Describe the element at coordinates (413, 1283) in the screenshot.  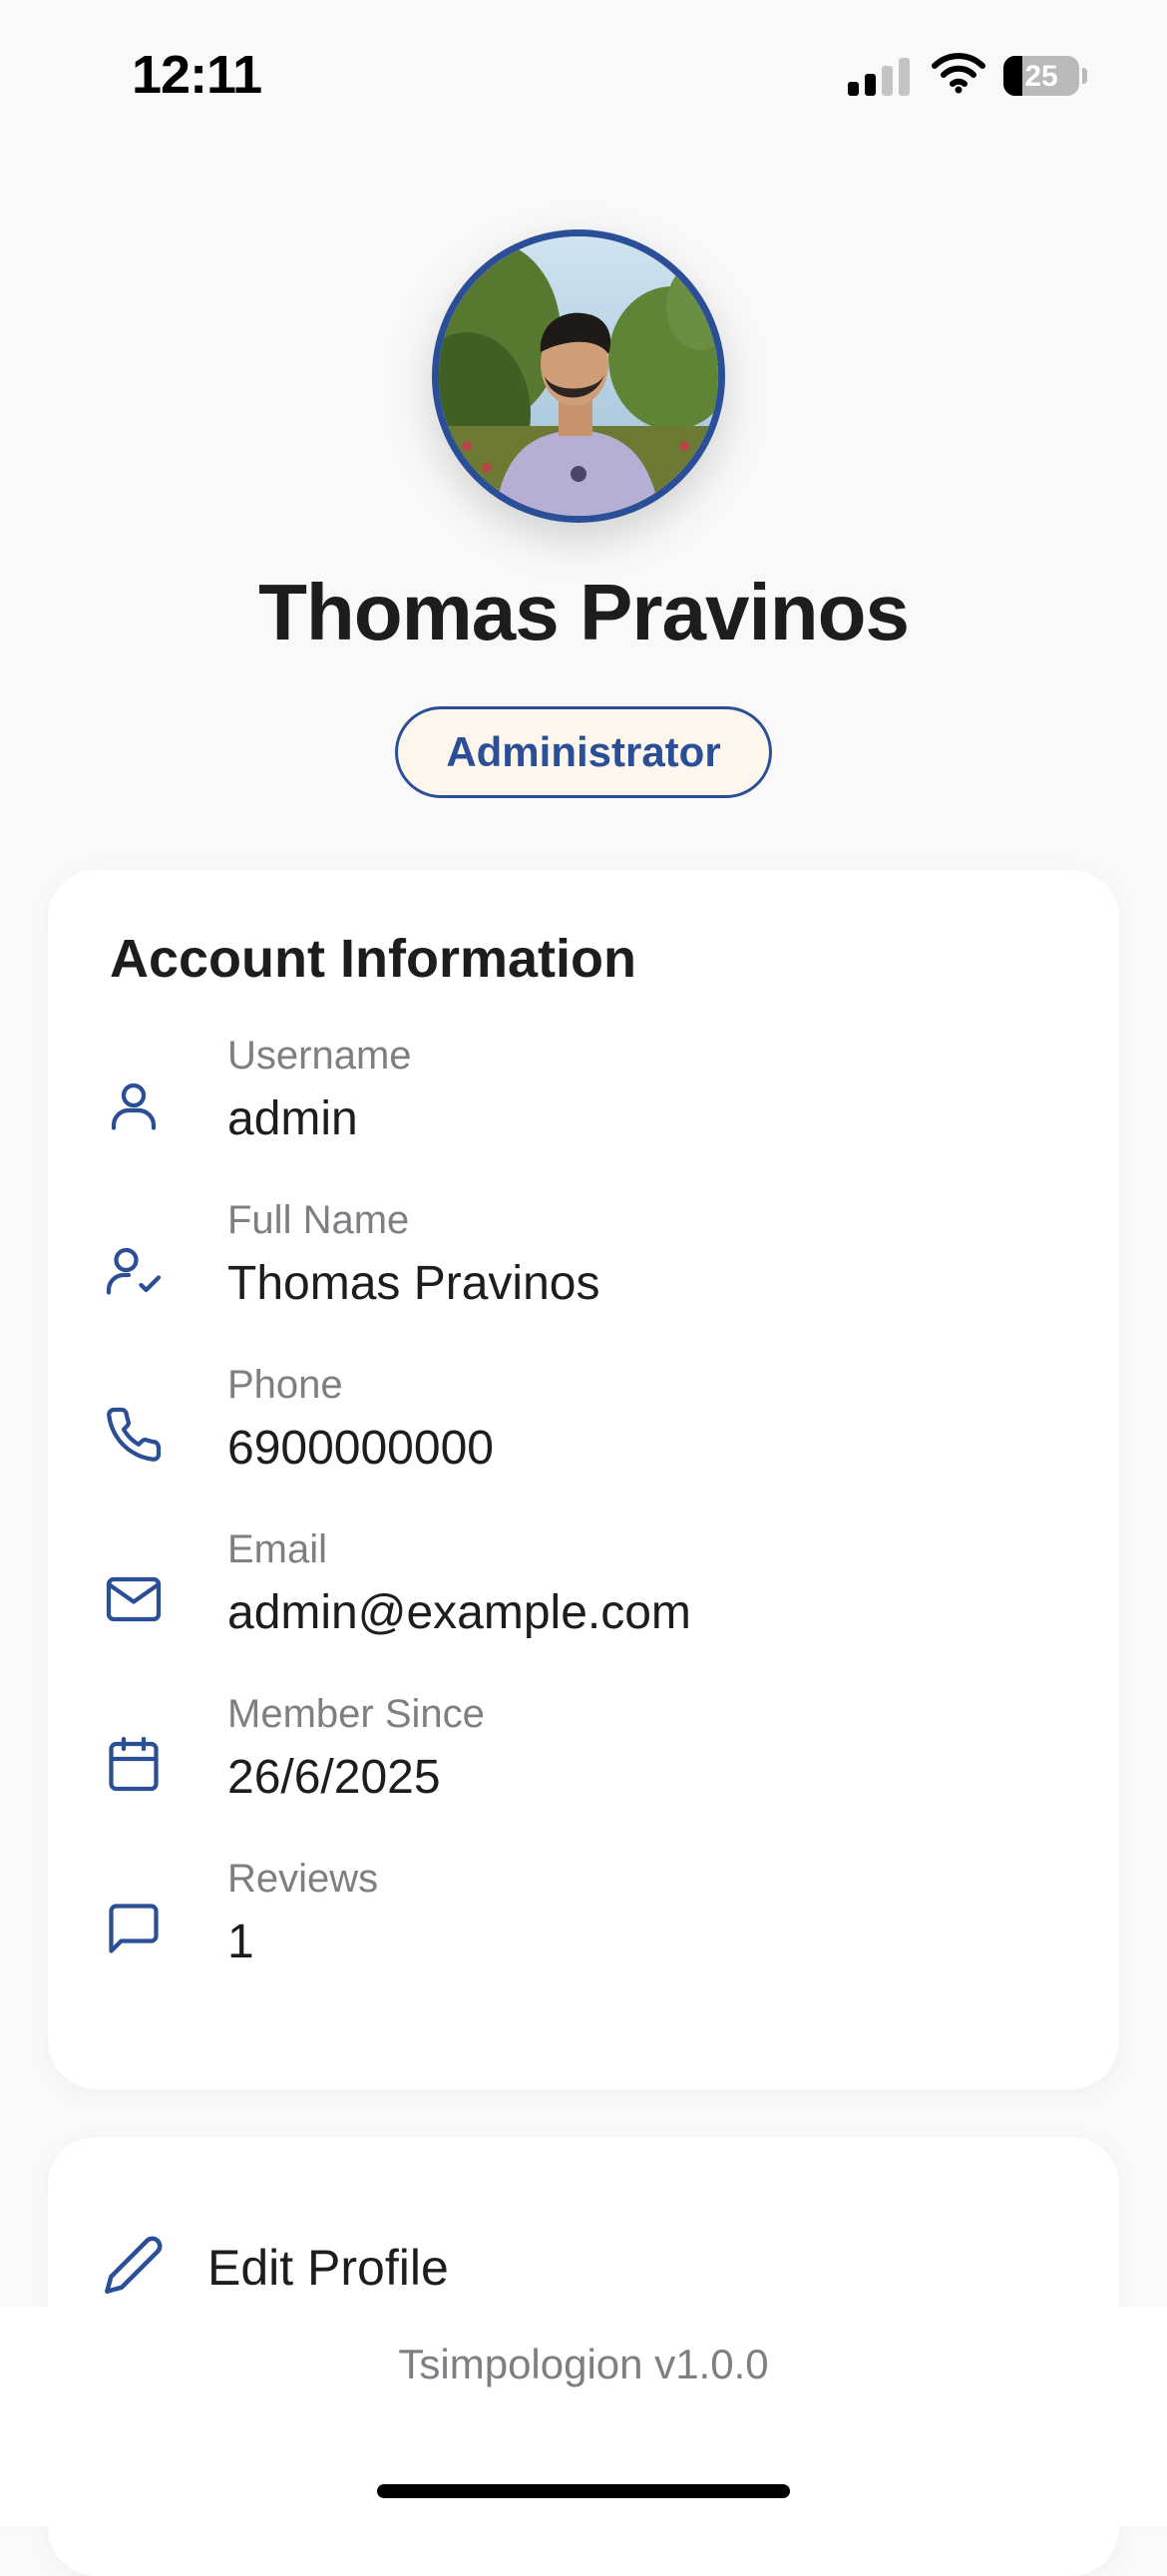
I see `full-name-value: Thomas Pravinos` at that location.